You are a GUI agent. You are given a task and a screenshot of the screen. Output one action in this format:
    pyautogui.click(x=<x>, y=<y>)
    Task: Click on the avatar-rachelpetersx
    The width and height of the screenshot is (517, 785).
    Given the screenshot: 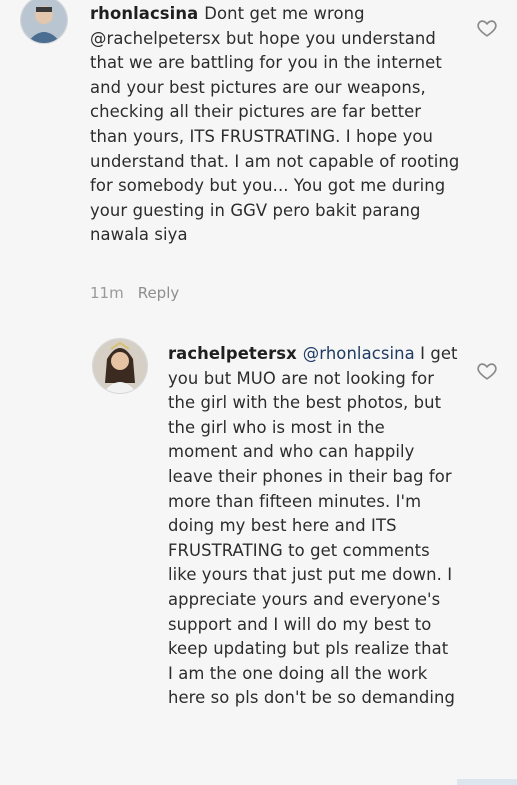 What is the action you would take?
    pyautogui.click(x=120, y=366)
    